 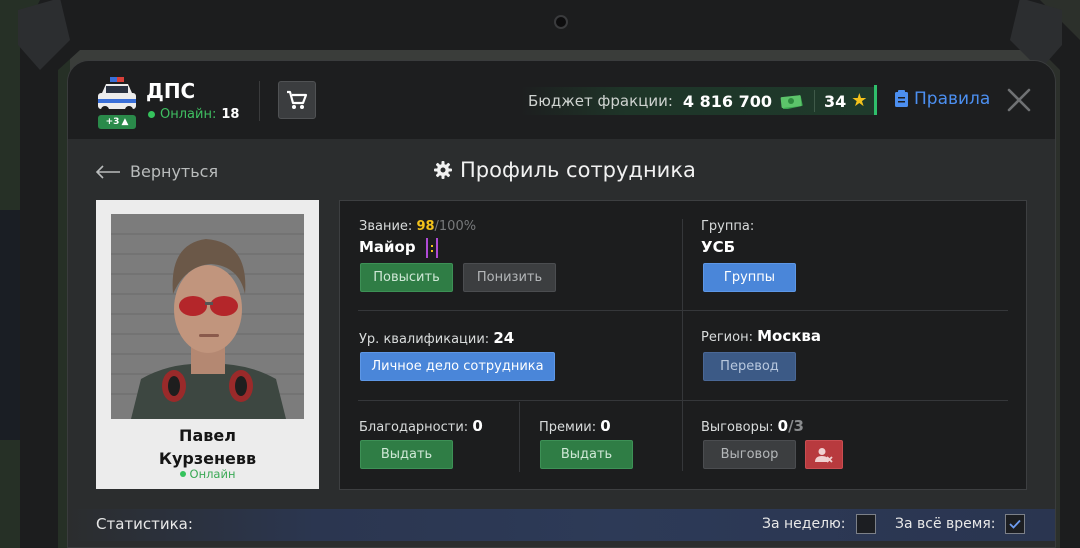 I want to click on personal-file-button: Личное дело сотрудника, so click(x=457, y=366).